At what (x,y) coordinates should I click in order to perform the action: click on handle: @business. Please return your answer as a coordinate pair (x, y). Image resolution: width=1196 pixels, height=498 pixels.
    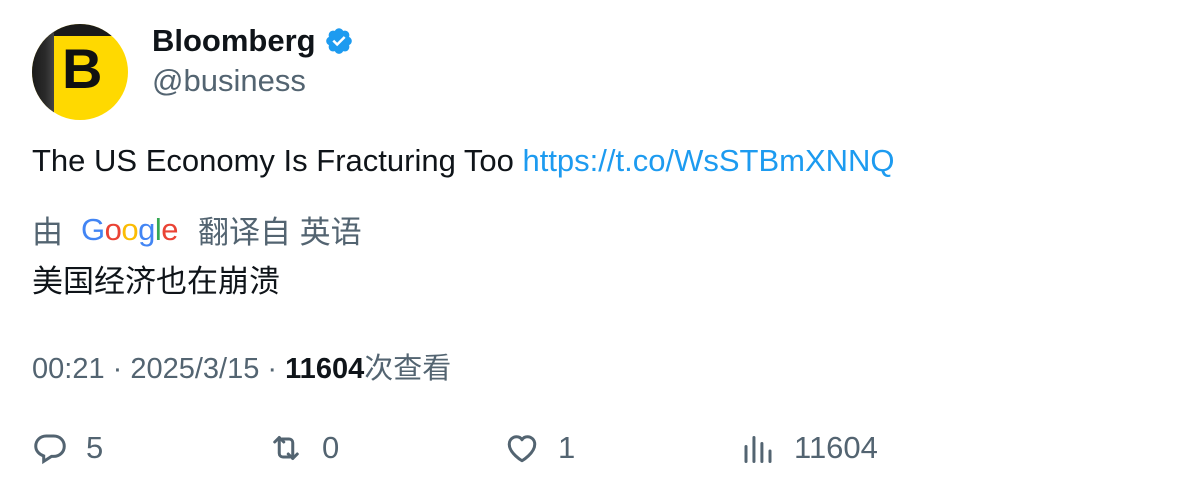
    Looking at the image, I should click on (229, 81).